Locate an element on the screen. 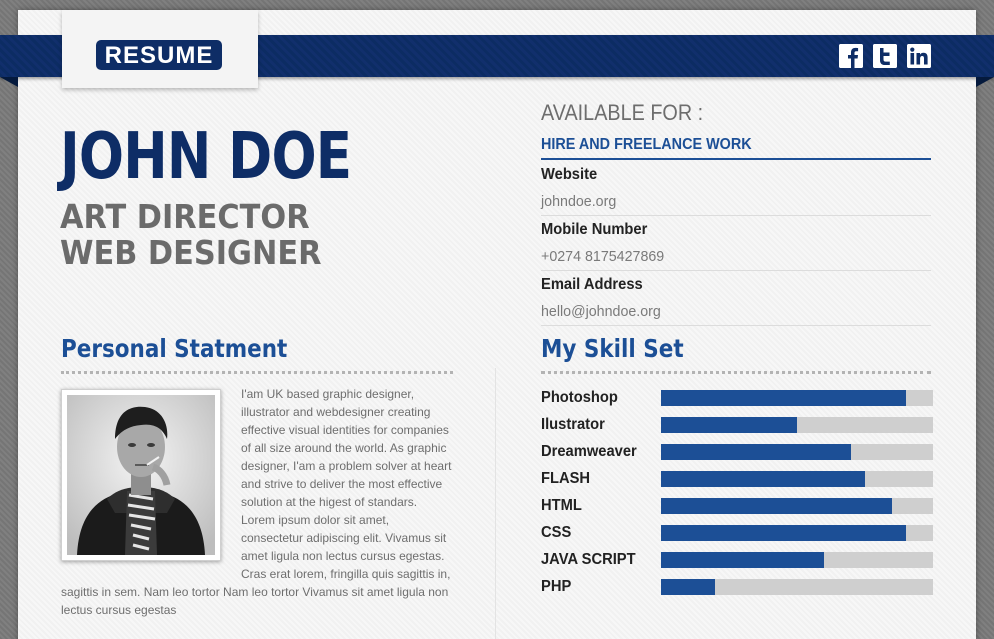 The width and height of the screenshot is (994, 639). email-label: Email Address is located at coordinates (592, 284).